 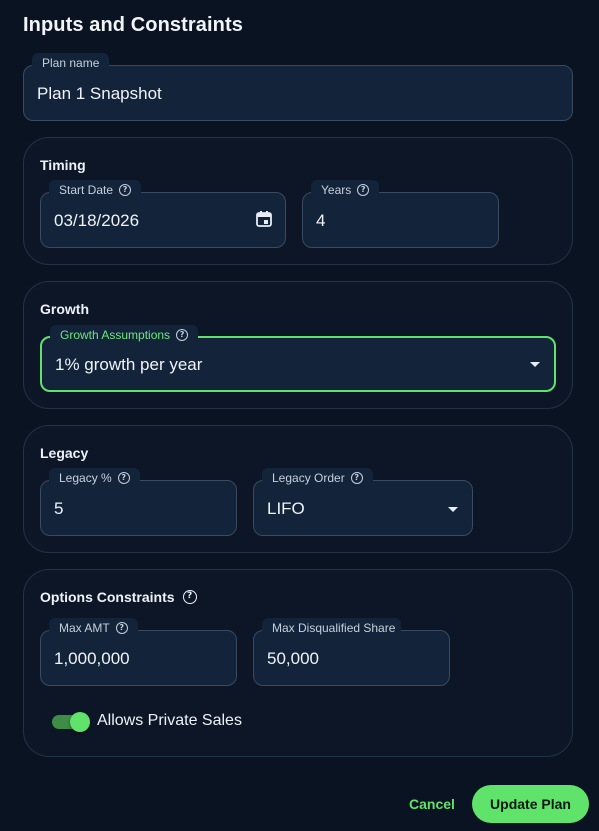 I want to click on legacy-percent-value: 5, so click(x=58, y=509).